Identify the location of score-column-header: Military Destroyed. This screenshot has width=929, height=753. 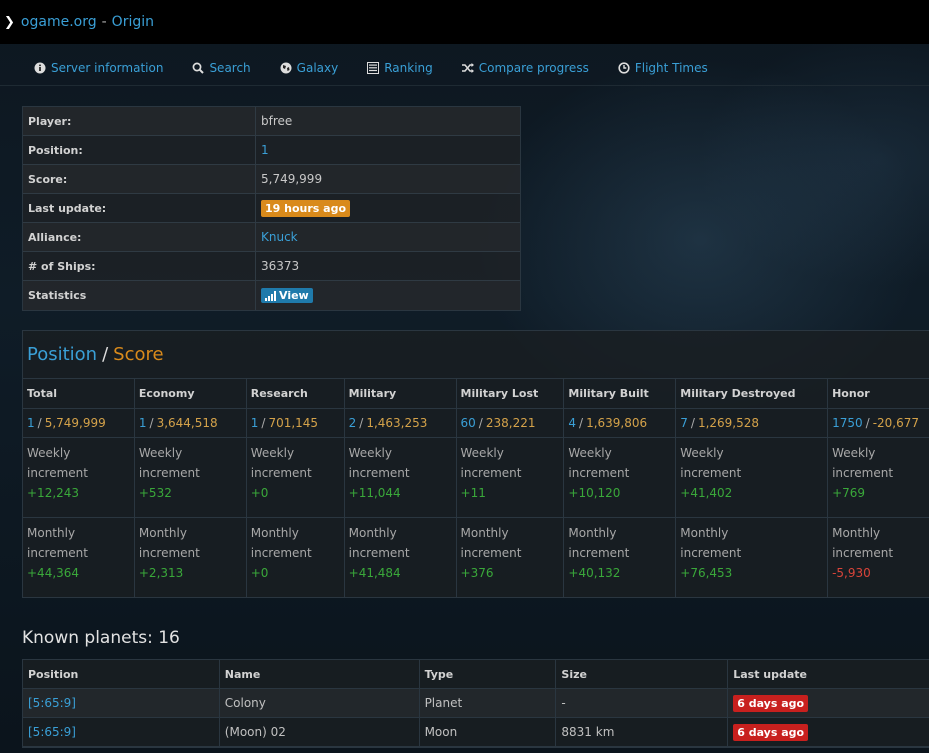
(752, 394).